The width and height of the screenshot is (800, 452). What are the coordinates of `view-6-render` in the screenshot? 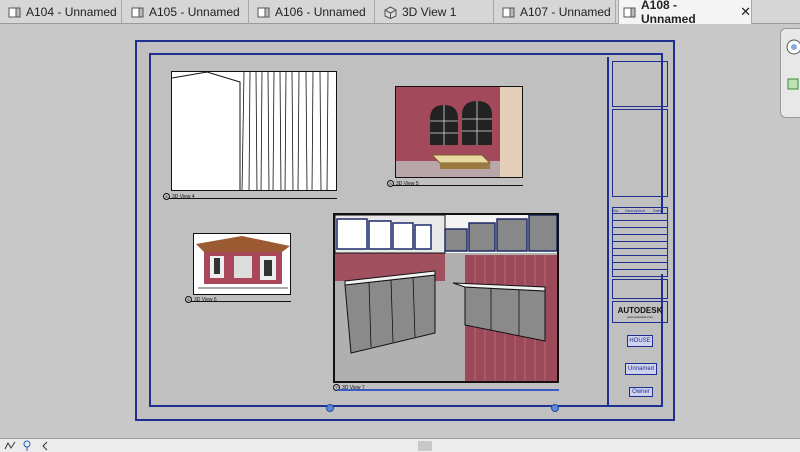 It's located at (242, 264).